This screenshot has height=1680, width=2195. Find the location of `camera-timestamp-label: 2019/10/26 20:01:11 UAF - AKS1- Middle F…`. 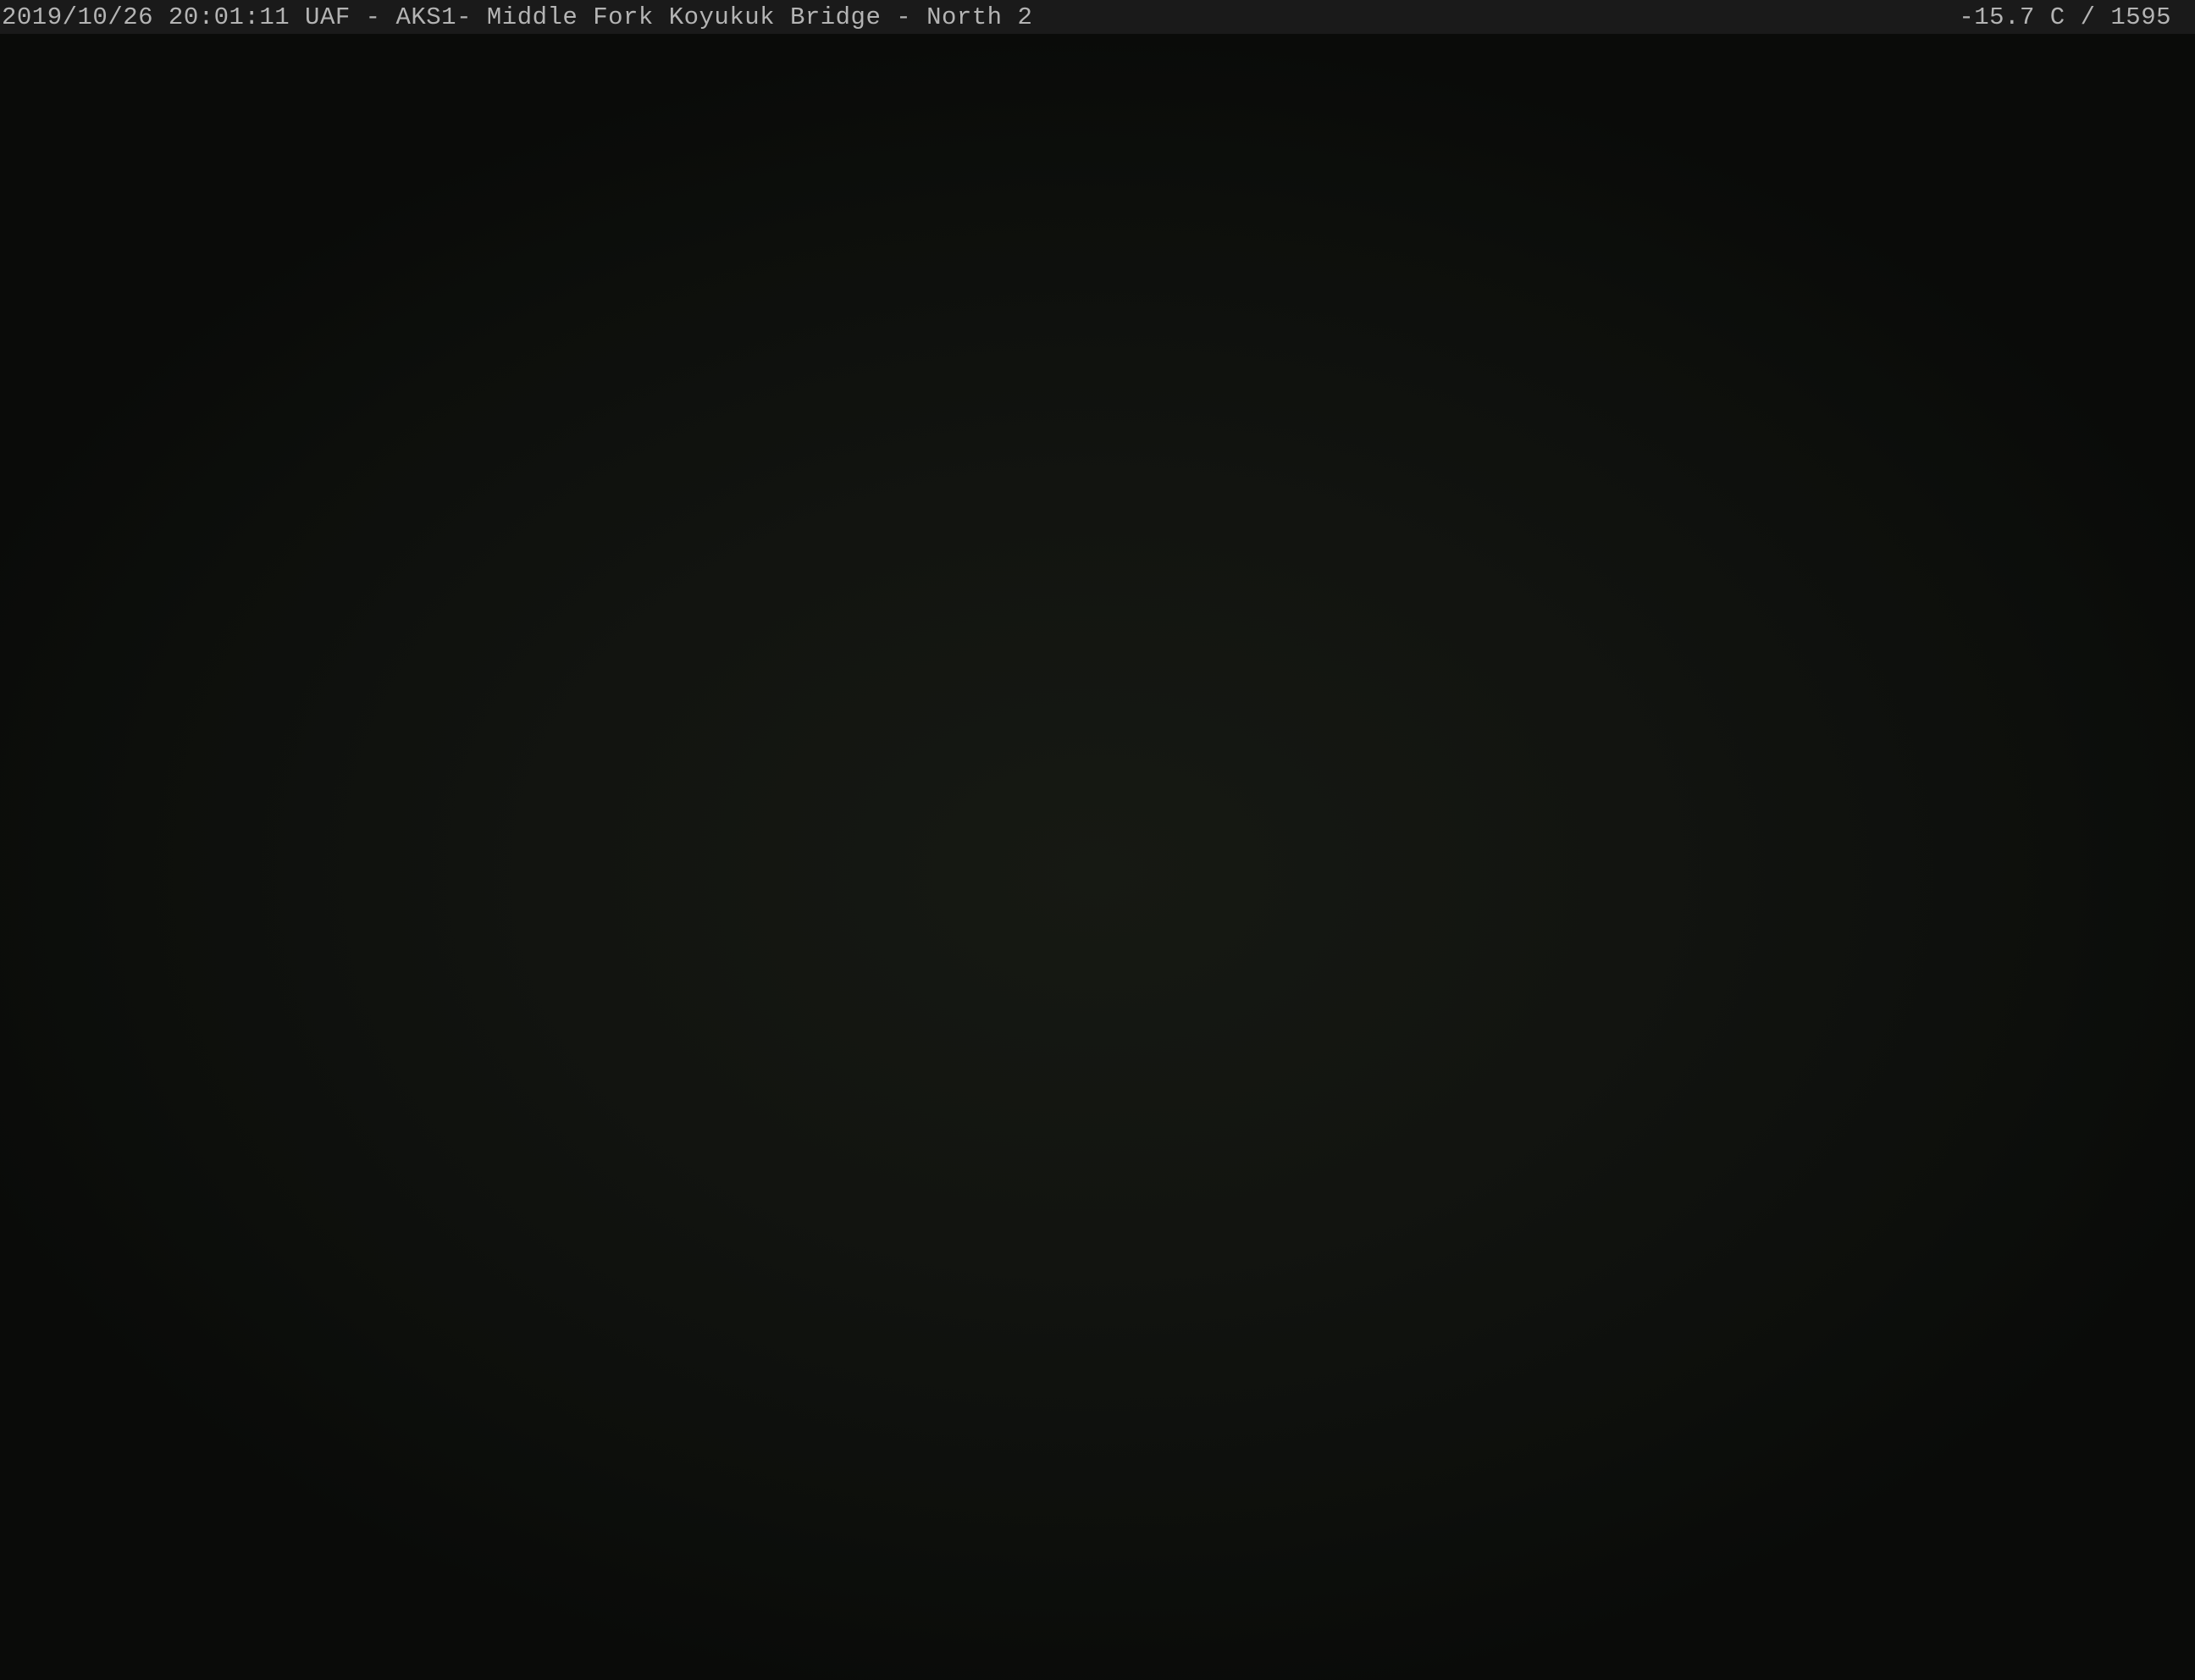

camera-timestamp-label: 2019/10/26 20:01:11 UAF - AKS1- Middle F… is located at coordinates (518, 17).